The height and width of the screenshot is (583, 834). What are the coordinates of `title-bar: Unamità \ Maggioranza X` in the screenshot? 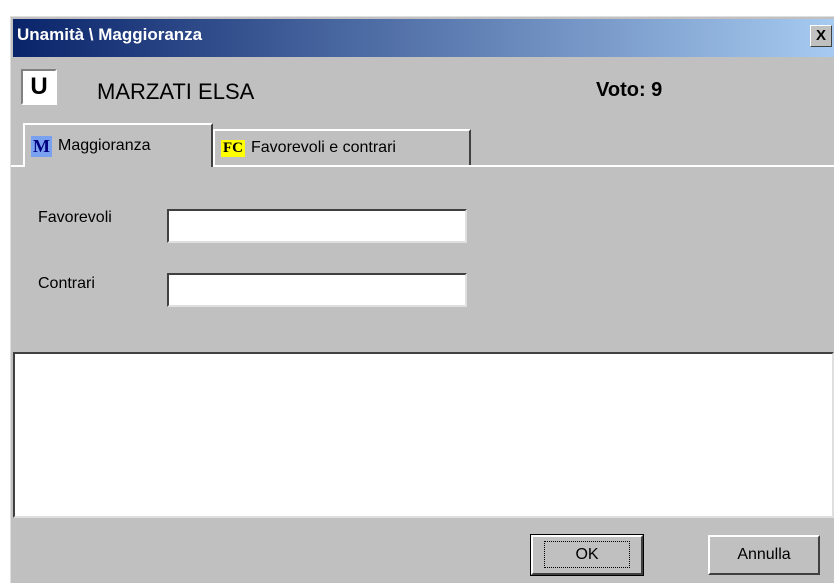 It's located at (423, 38).